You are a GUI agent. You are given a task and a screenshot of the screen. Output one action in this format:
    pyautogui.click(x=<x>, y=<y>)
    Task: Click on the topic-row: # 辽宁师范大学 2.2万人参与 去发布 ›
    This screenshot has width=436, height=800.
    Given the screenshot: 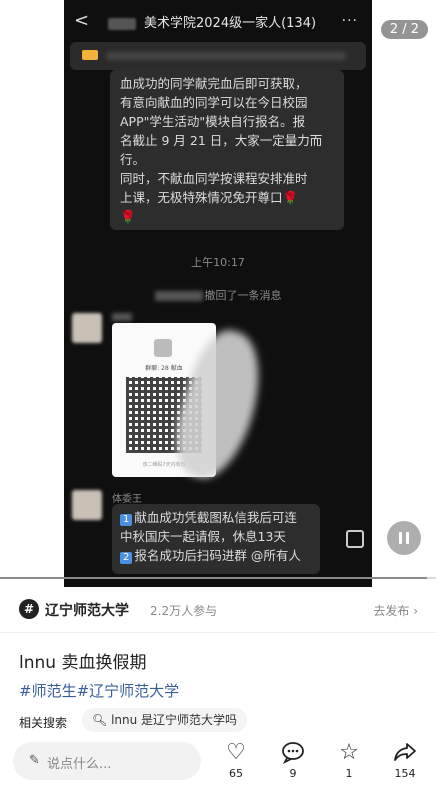 What is the action you would take?
    pyautogui.click(x=218, y=610)
    